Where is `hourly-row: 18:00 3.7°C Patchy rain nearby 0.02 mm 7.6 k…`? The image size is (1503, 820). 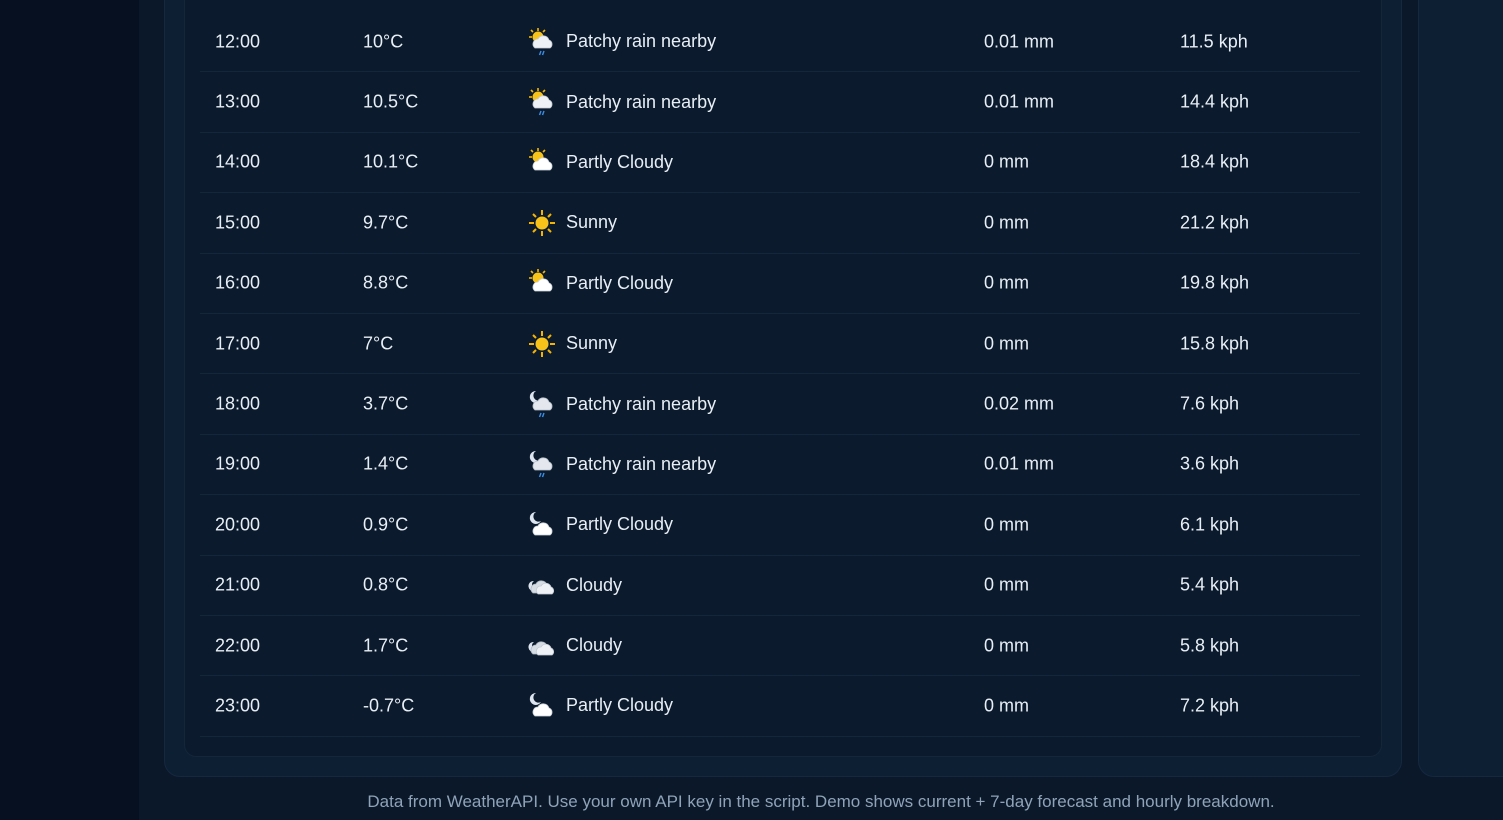
hourly-row: 18:00 3.7°C Patchy rain nearby 0.02 mm 7.6 k… is located at coordinates (780, 404).